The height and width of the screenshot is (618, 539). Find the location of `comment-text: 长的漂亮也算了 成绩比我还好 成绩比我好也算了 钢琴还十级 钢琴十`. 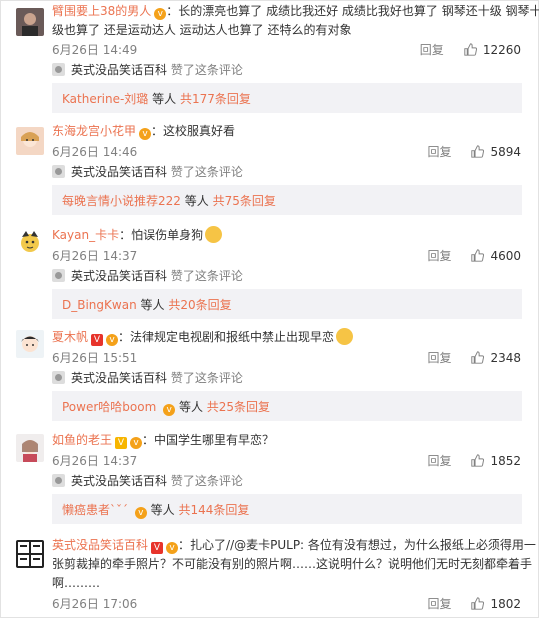

comment-text: 长的漂亮也算了 成绩比我还好 成绩比我好也算了 钢琴还十级 钢琴十 is located at coordinates (358, 11).